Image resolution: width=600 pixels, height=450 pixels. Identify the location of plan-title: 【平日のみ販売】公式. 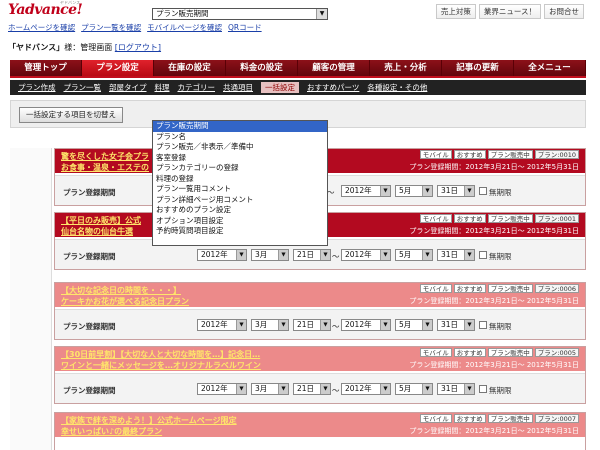
(101, 220).